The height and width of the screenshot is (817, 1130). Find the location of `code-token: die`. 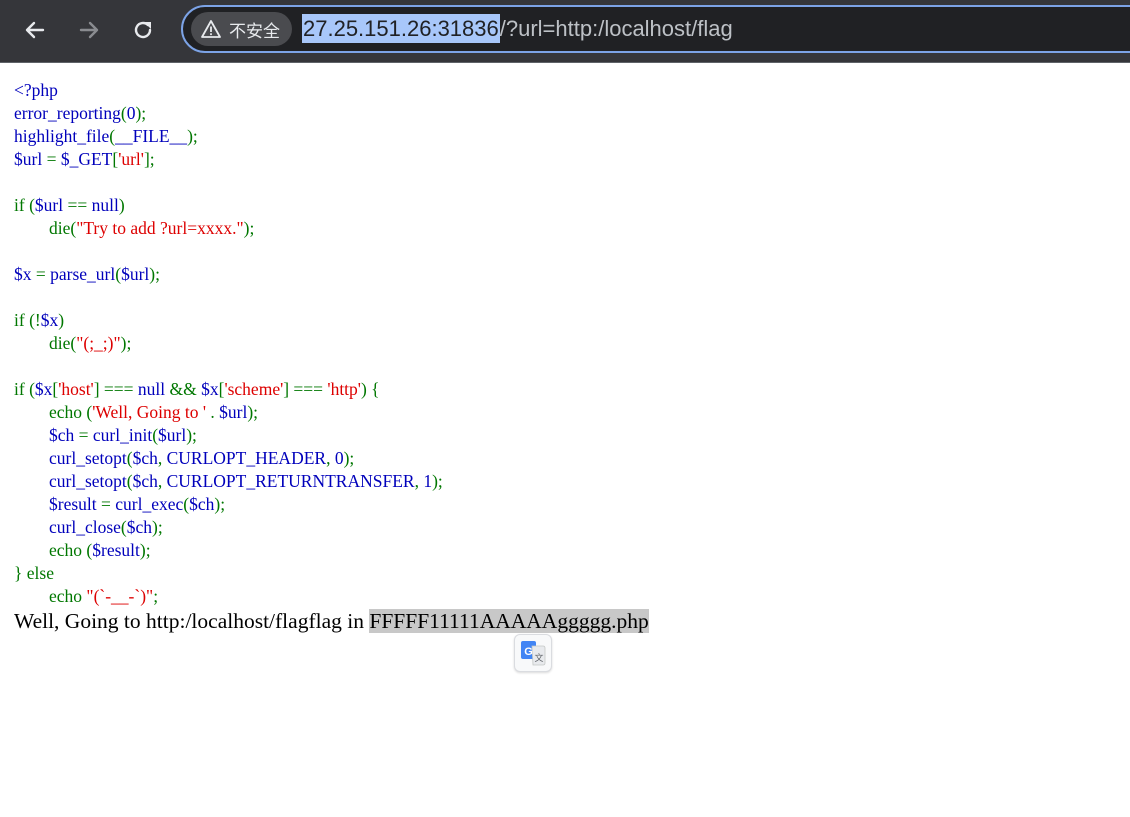

code-token: die is located at coordinates (42, 343).